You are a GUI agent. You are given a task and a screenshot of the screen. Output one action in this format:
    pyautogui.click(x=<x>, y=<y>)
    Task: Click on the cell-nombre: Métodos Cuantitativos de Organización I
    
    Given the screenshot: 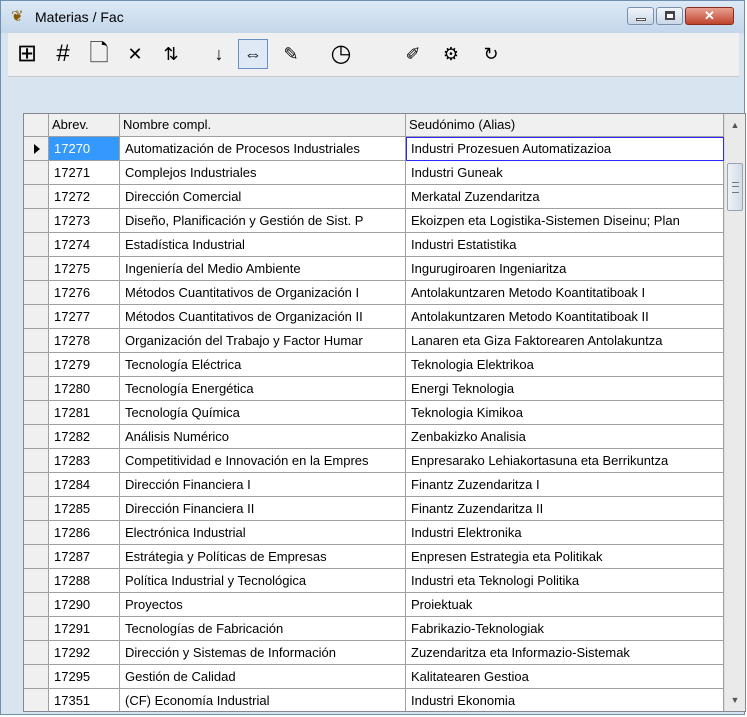 What is the action you would take?
    pyautogui.click(x=263, y=293)
    